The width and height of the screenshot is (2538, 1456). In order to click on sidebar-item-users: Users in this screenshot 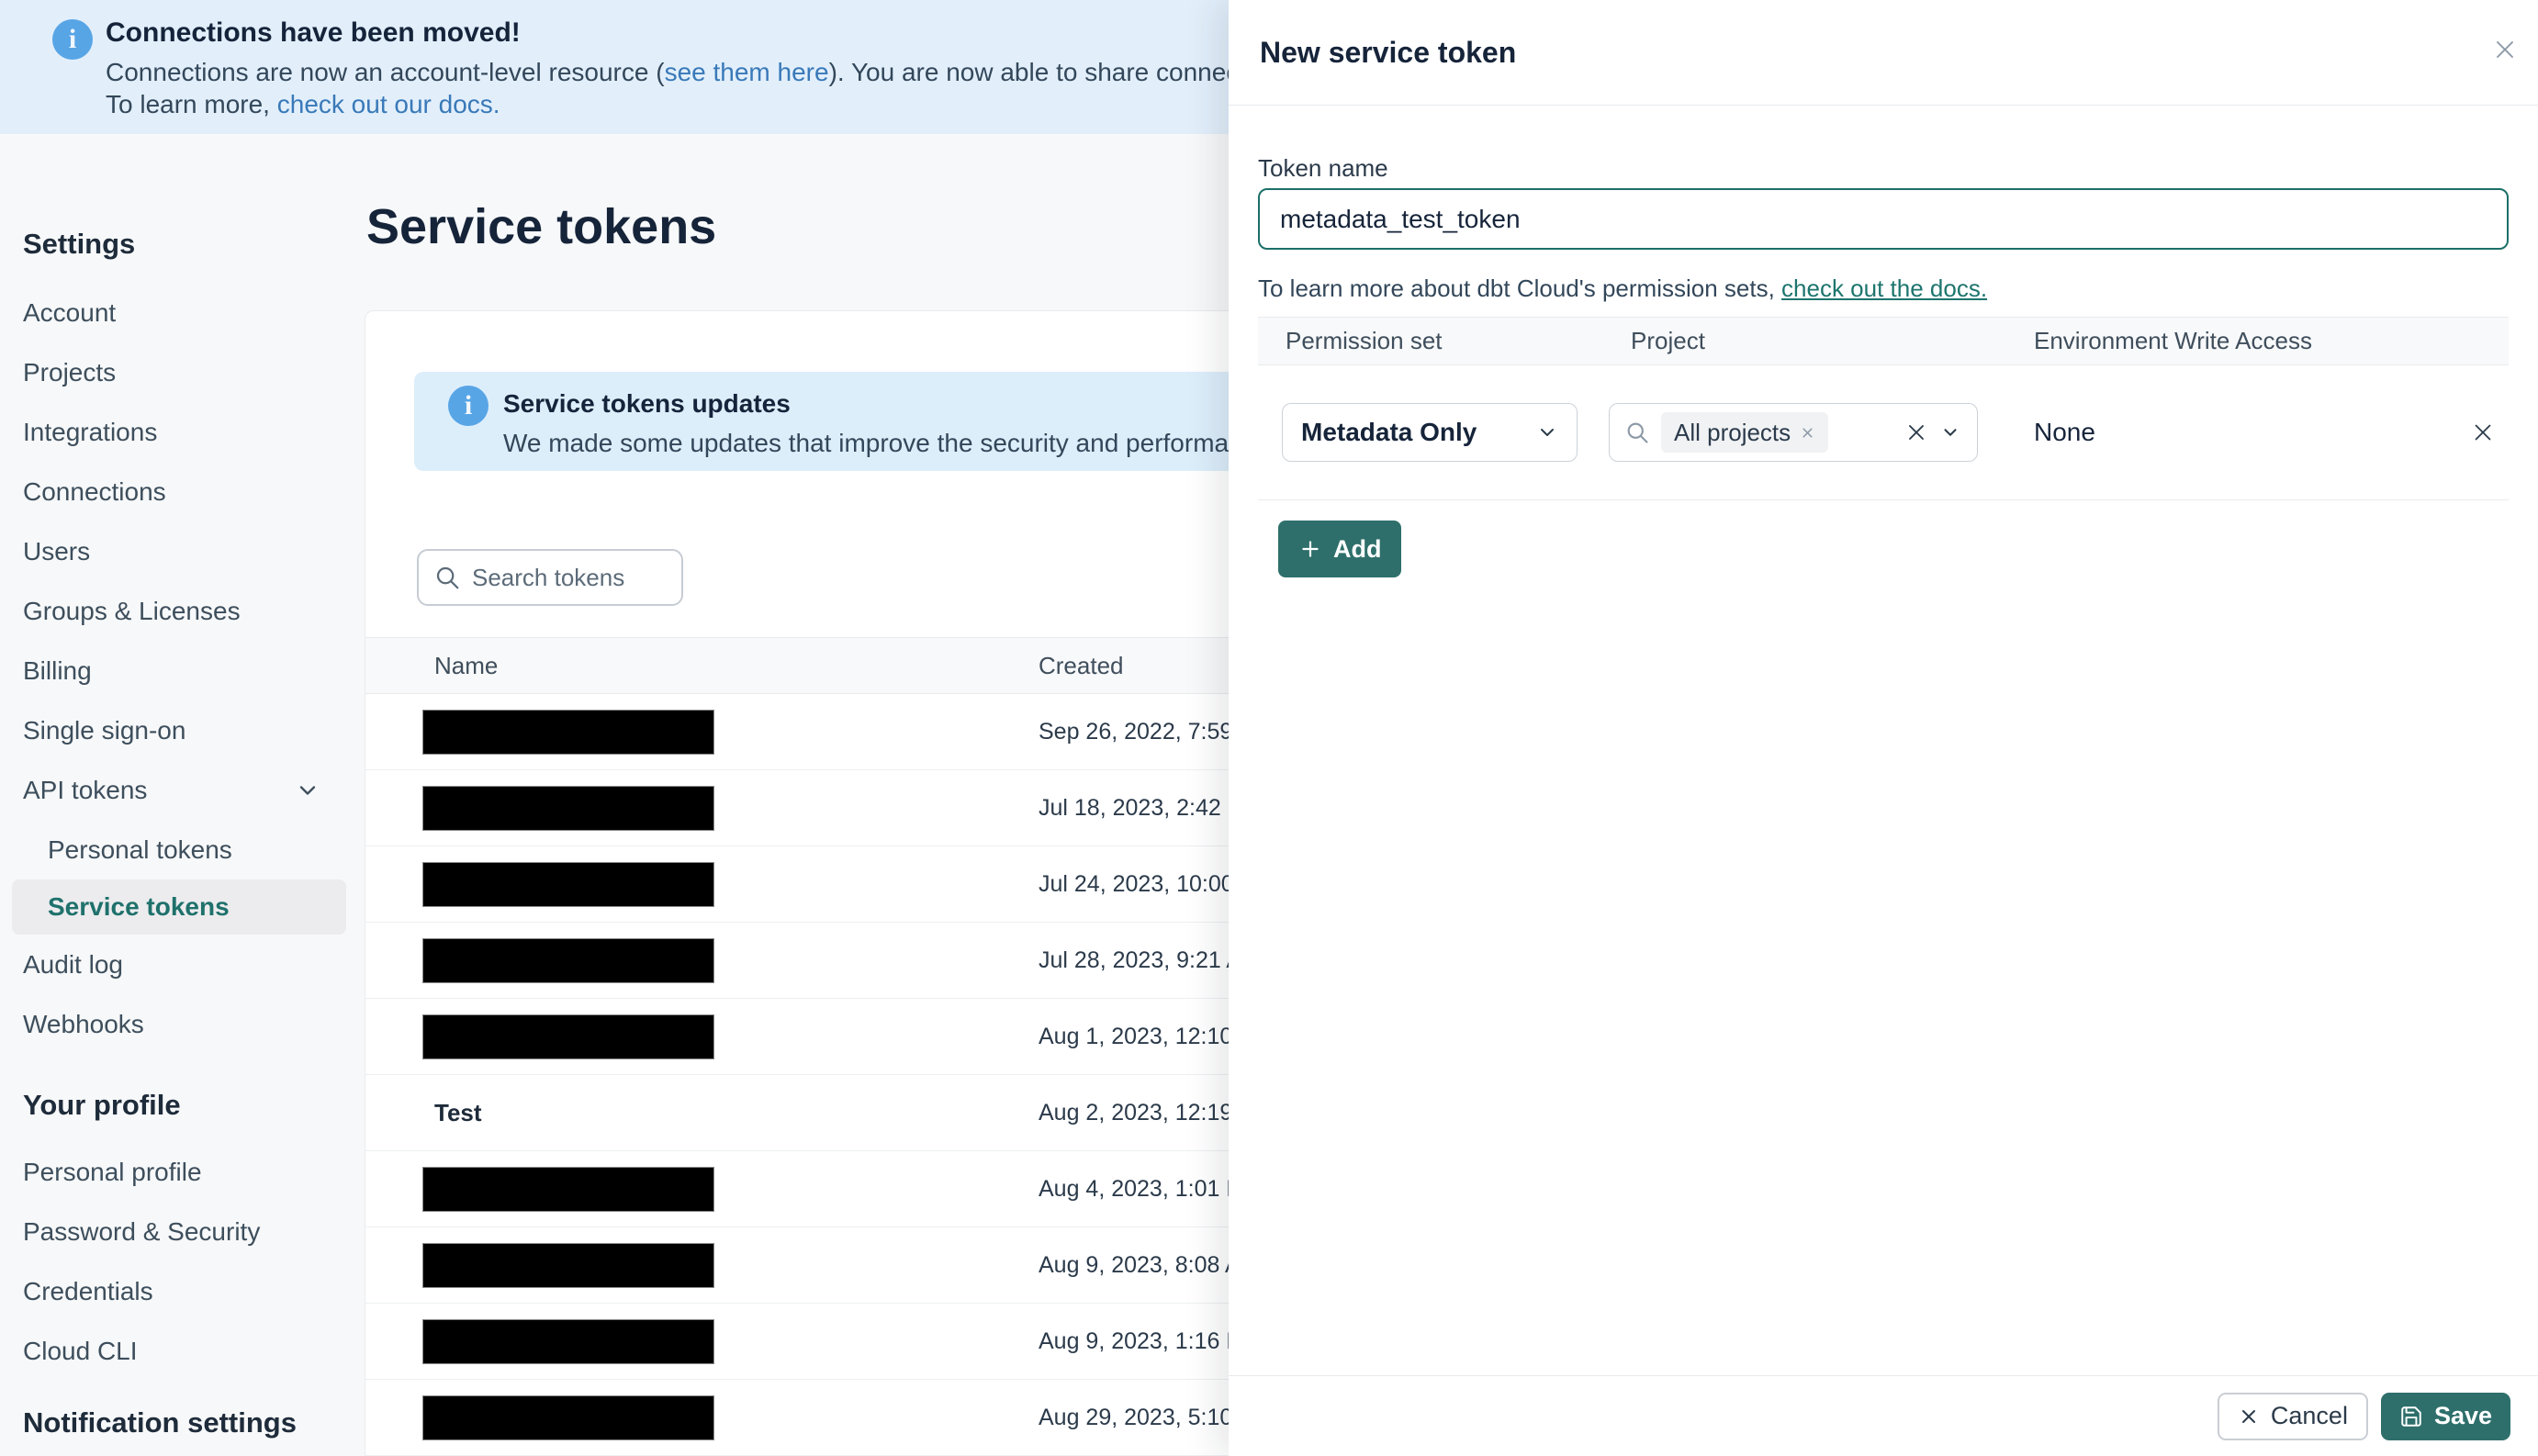, I will do `click(183, 551)`.